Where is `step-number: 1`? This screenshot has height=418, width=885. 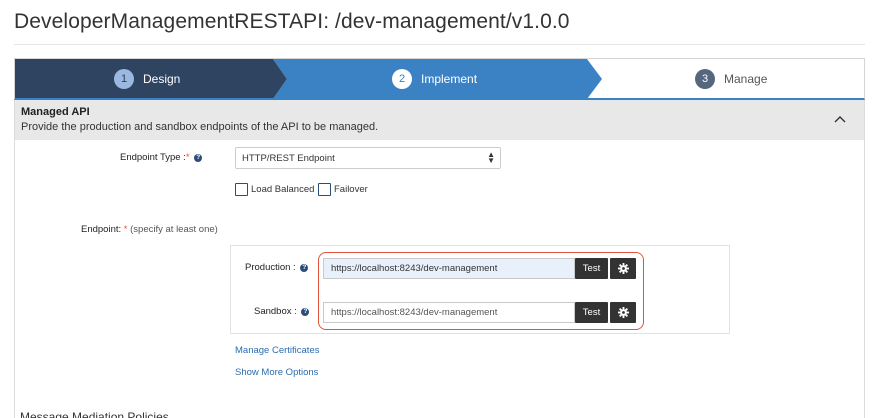 step-number: 1 is located at coordinates (124, 79).